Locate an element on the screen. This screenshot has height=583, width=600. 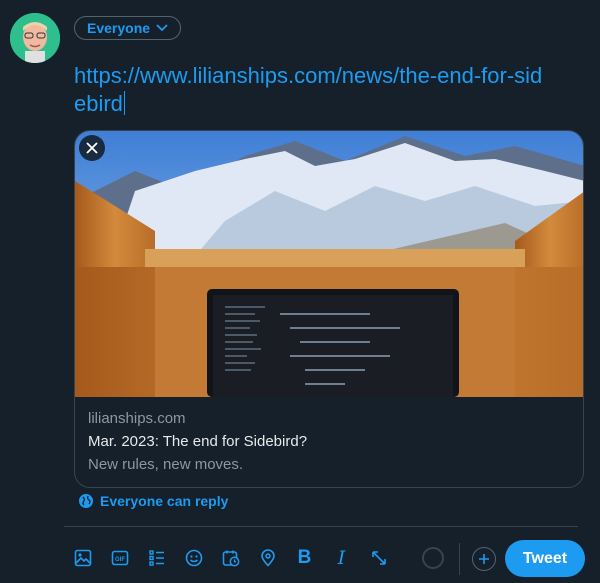
expand-button is located at coordinates (378, 558).